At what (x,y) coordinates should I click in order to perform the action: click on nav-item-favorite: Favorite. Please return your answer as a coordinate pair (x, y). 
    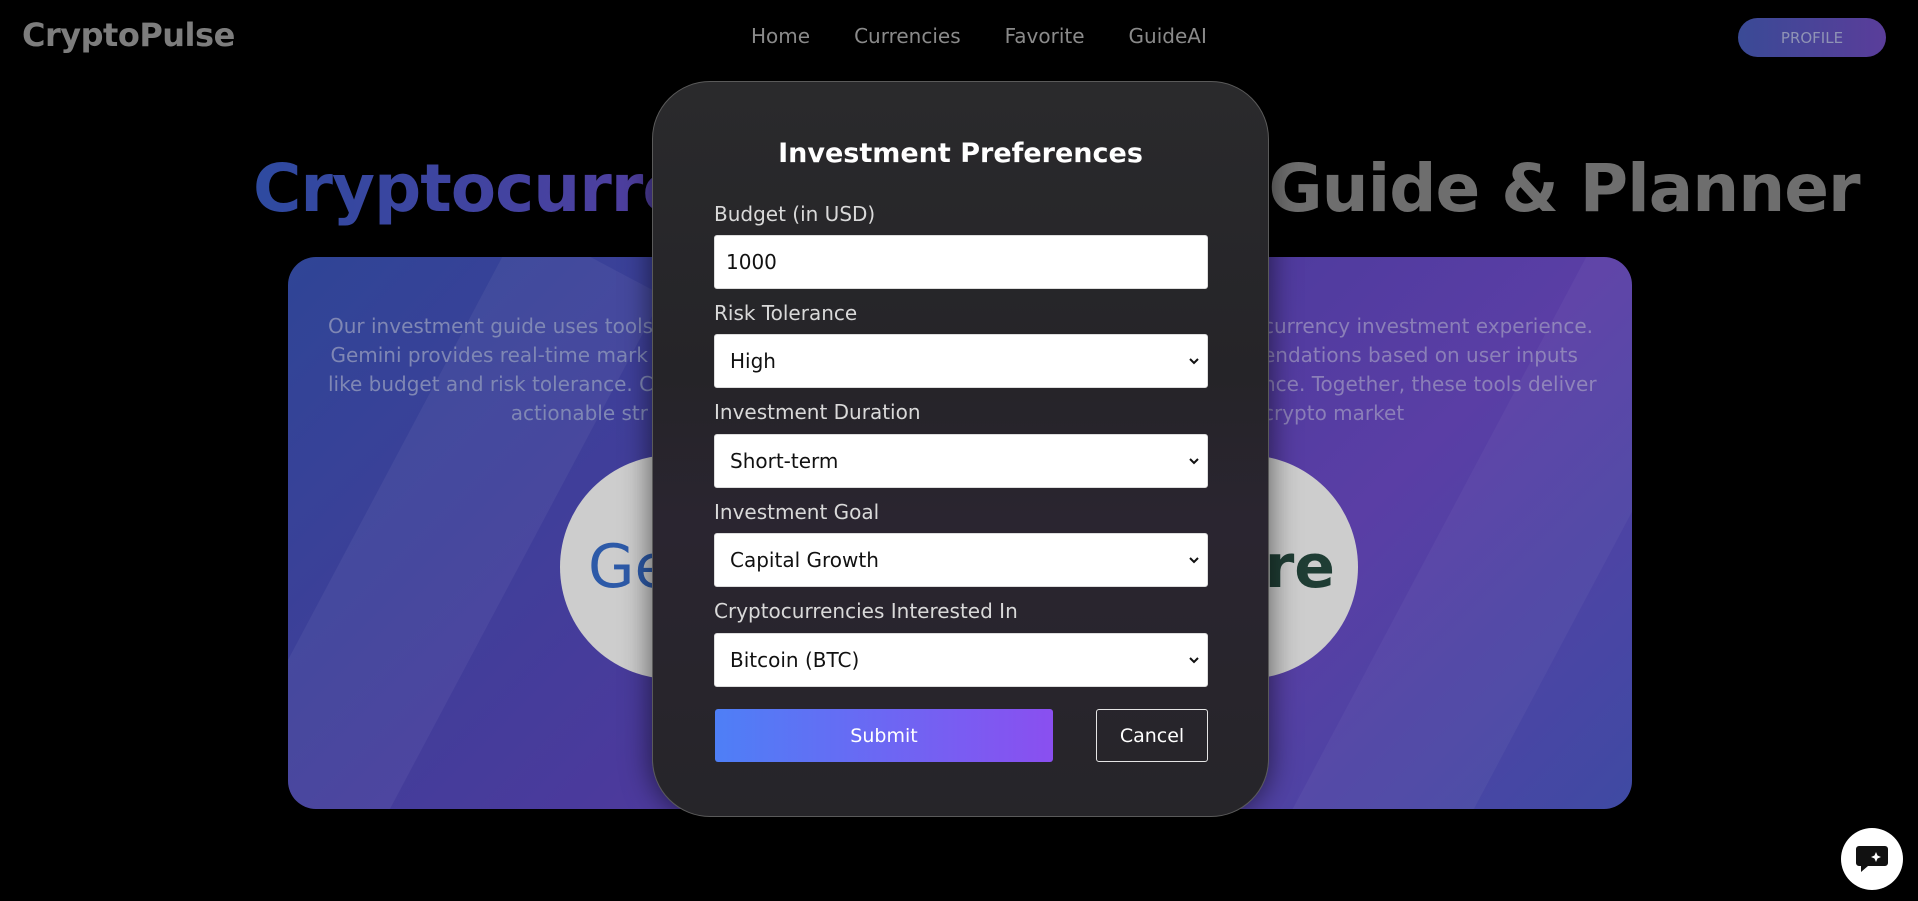
    Looking at the image, I should click on (1045, 36).